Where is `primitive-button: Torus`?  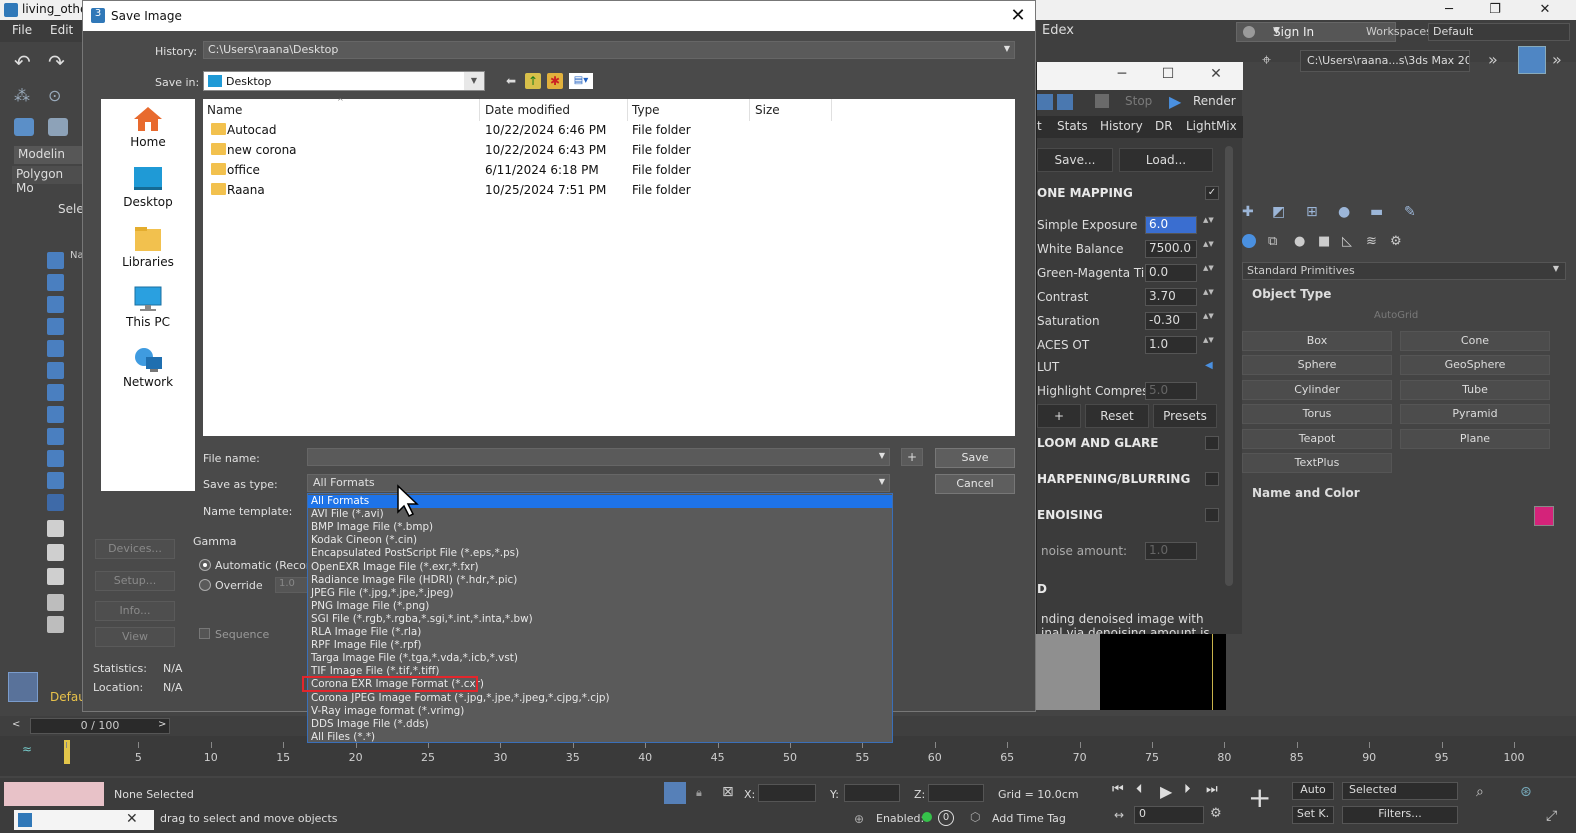
primitive-button: Torus is located at coordinates (1317, 414).